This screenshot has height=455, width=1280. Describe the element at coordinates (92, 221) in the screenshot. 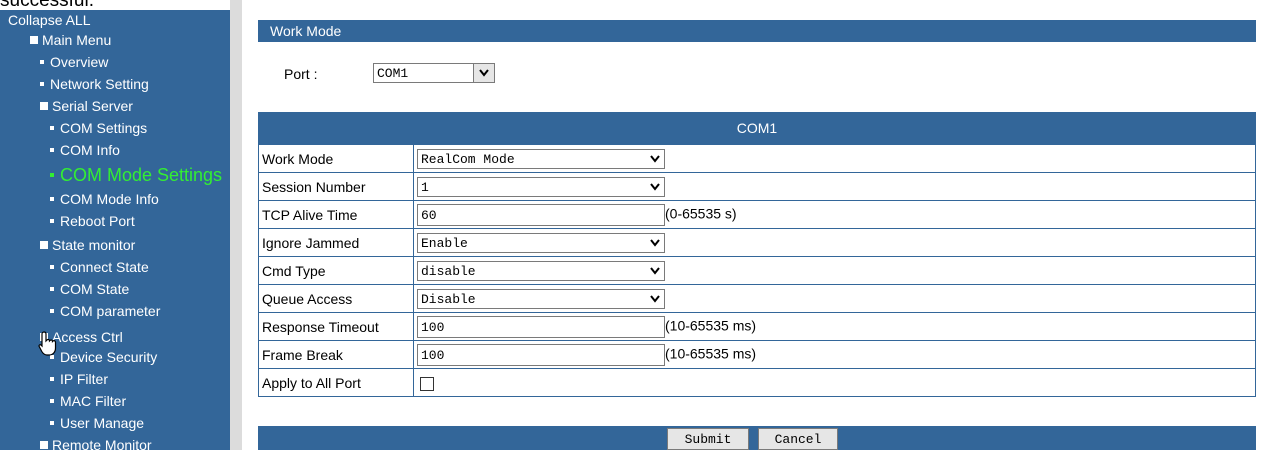

I see `sidebar-item-reboot-port: Reboot Port` at that location.